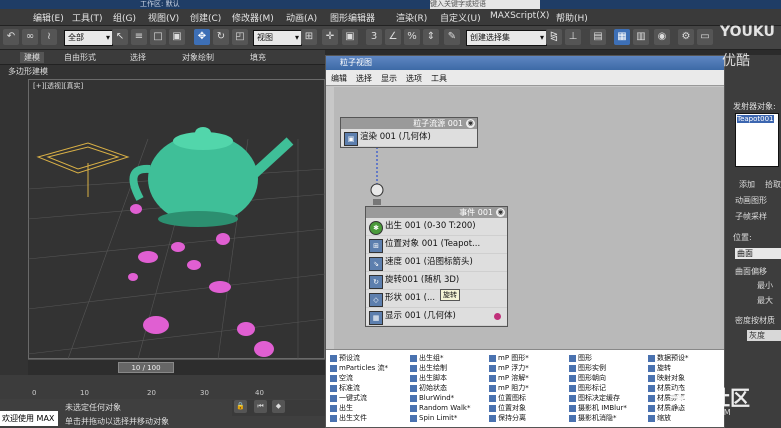  Describe the element at coordinates (260, 406) in the screenshot. I see `prev-frame-icon: ⏮` at that location.